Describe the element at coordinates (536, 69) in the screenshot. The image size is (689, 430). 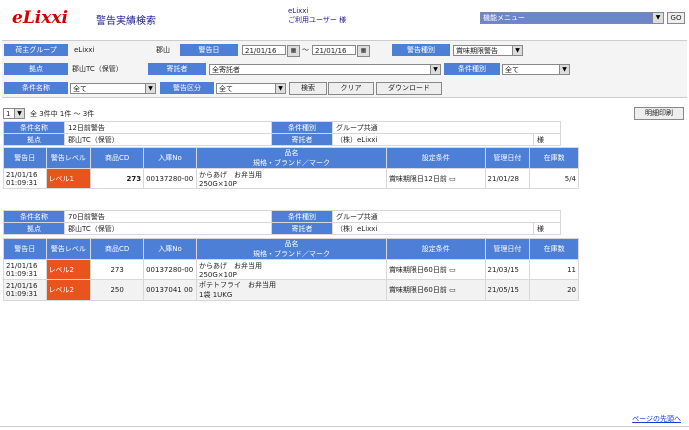
I see `cond-type-select: 全て ▼` at that location.